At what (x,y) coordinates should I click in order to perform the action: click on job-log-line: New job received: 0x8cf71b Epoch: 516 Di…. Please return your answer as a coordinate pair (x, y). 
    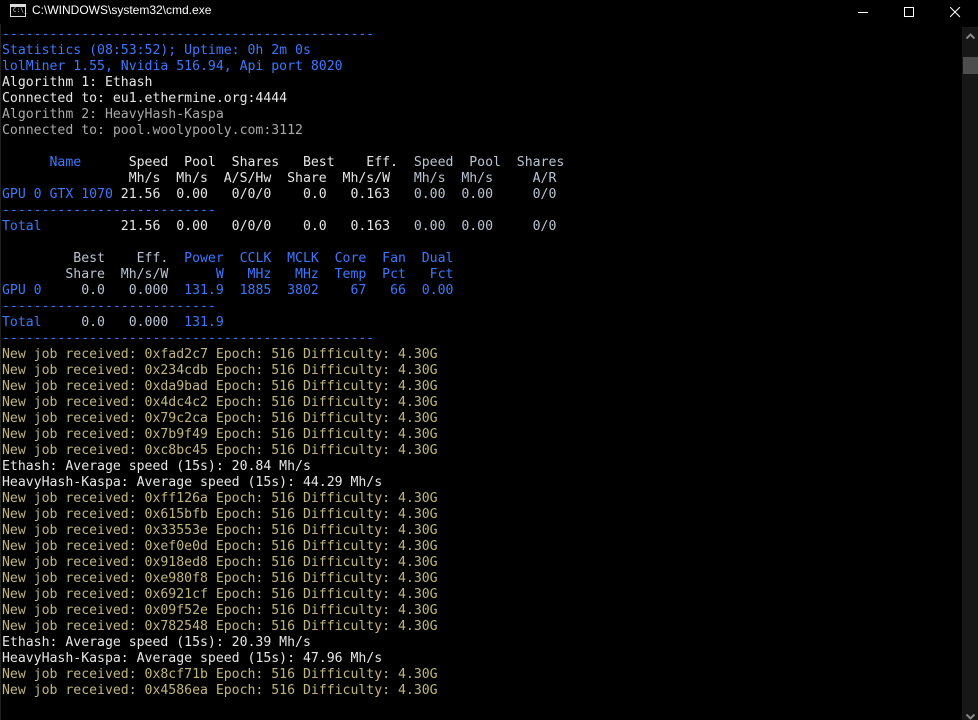
    Looking at the image, I should click on (220, 674).